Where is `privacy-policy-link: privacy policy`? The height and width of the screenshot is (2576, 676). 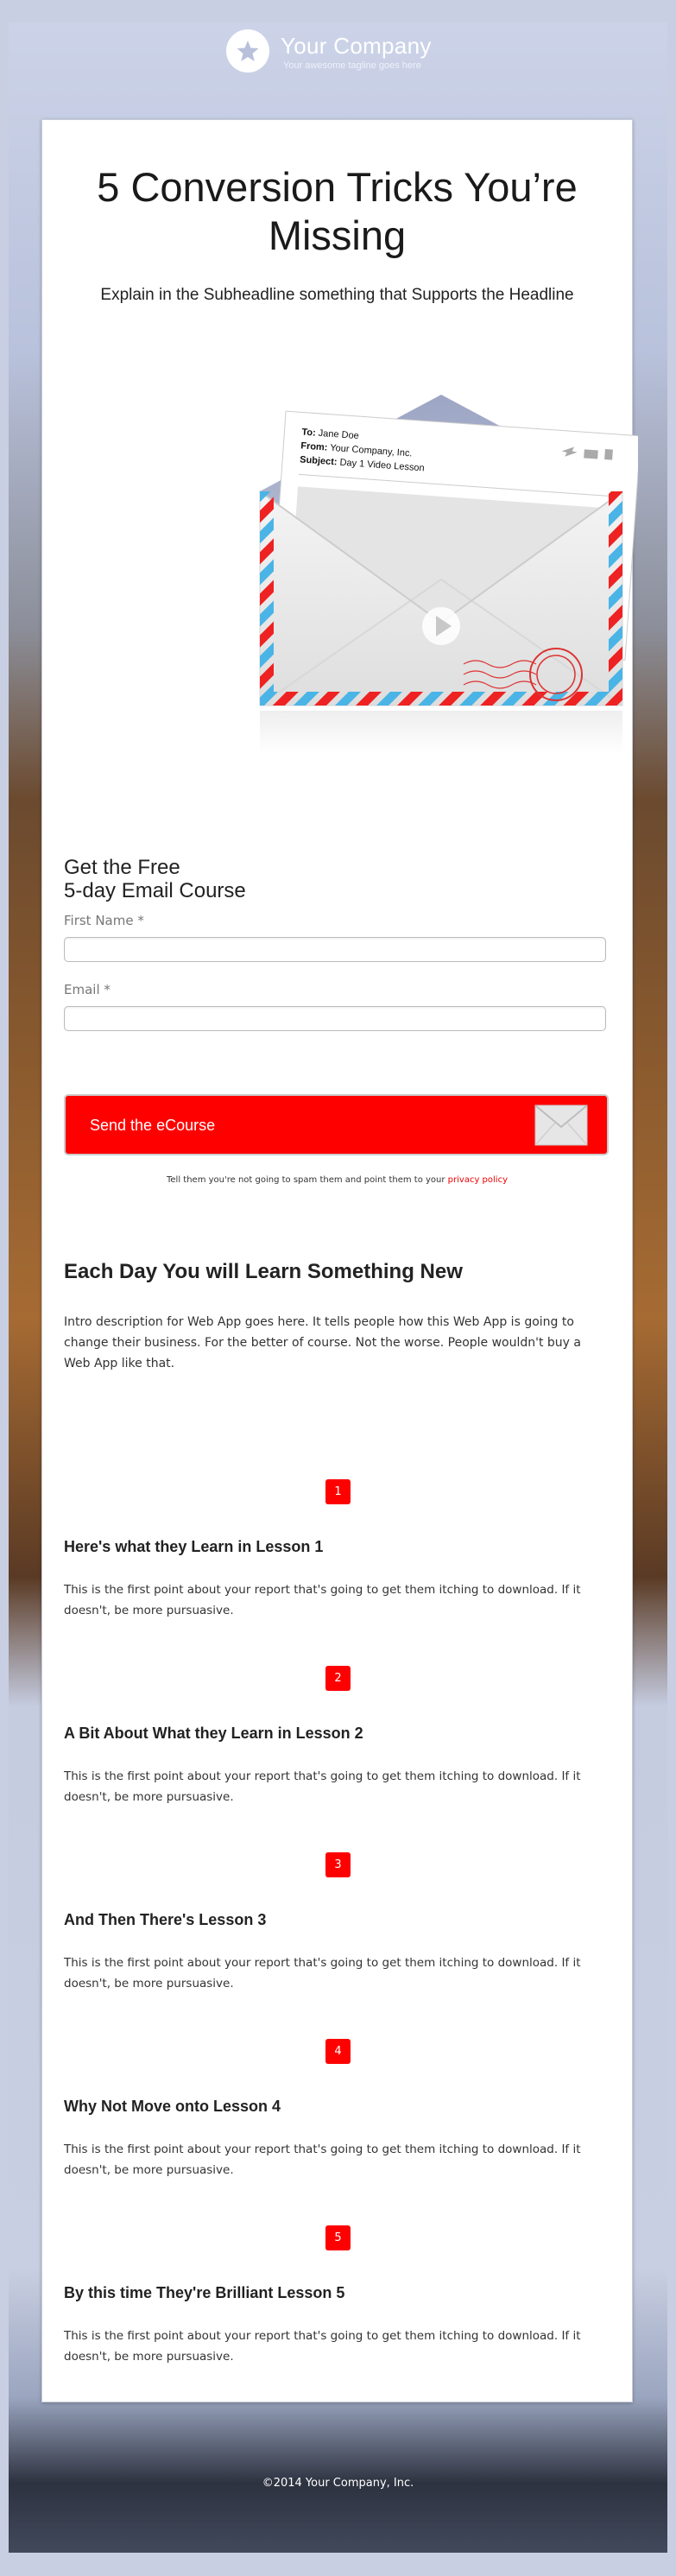 privacy-policy-link: privacy policy is located at coordinates (478, 1180).